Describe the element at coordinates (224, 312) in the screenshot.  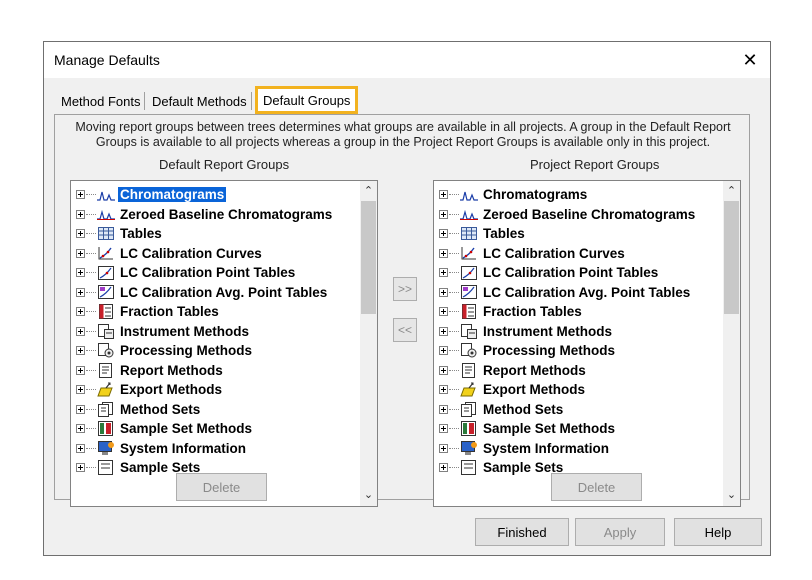
I see `tree-item: Fraction Tables` at that location.